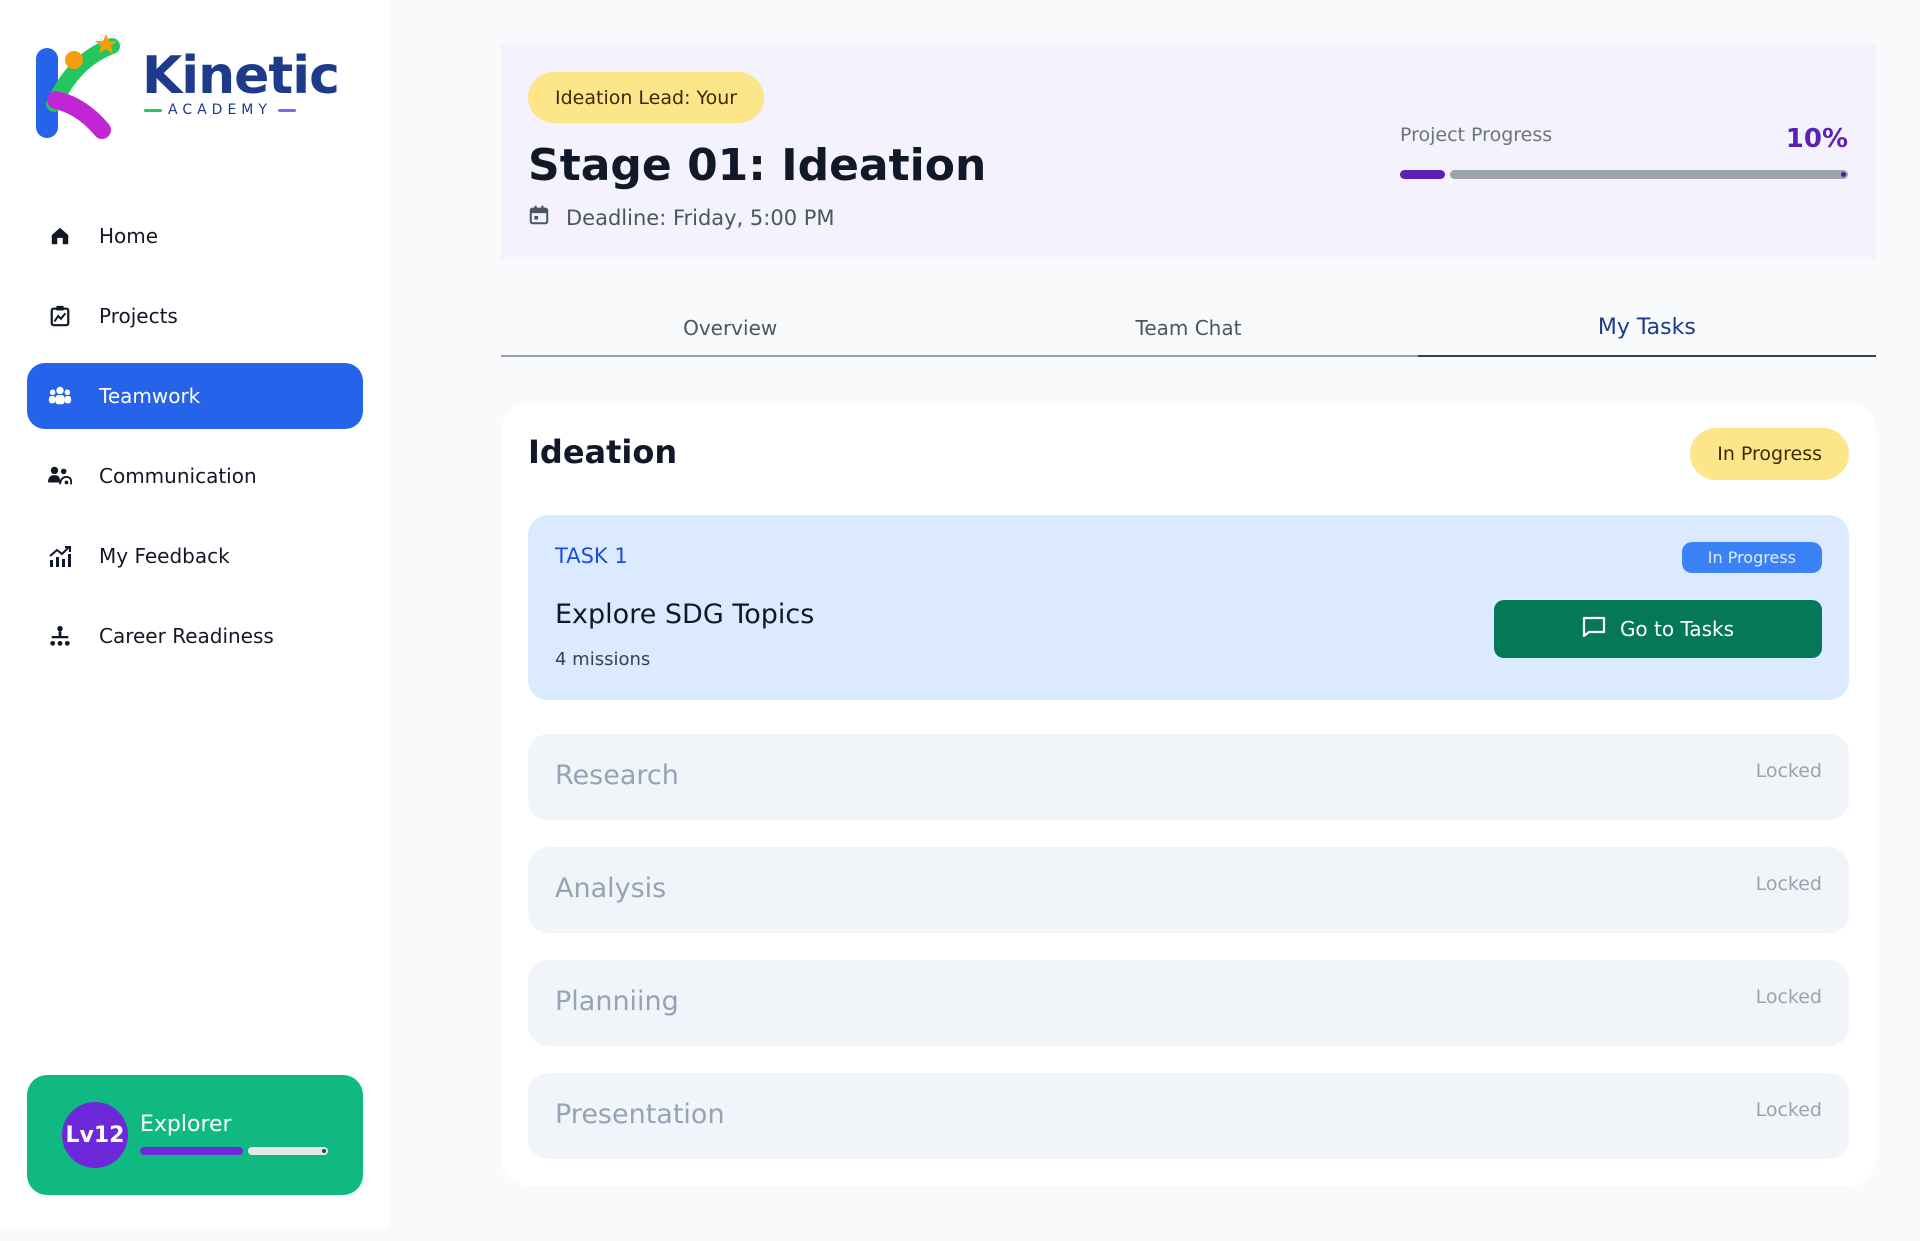  I want to click on project-progress-bar, so click(1624, 174).